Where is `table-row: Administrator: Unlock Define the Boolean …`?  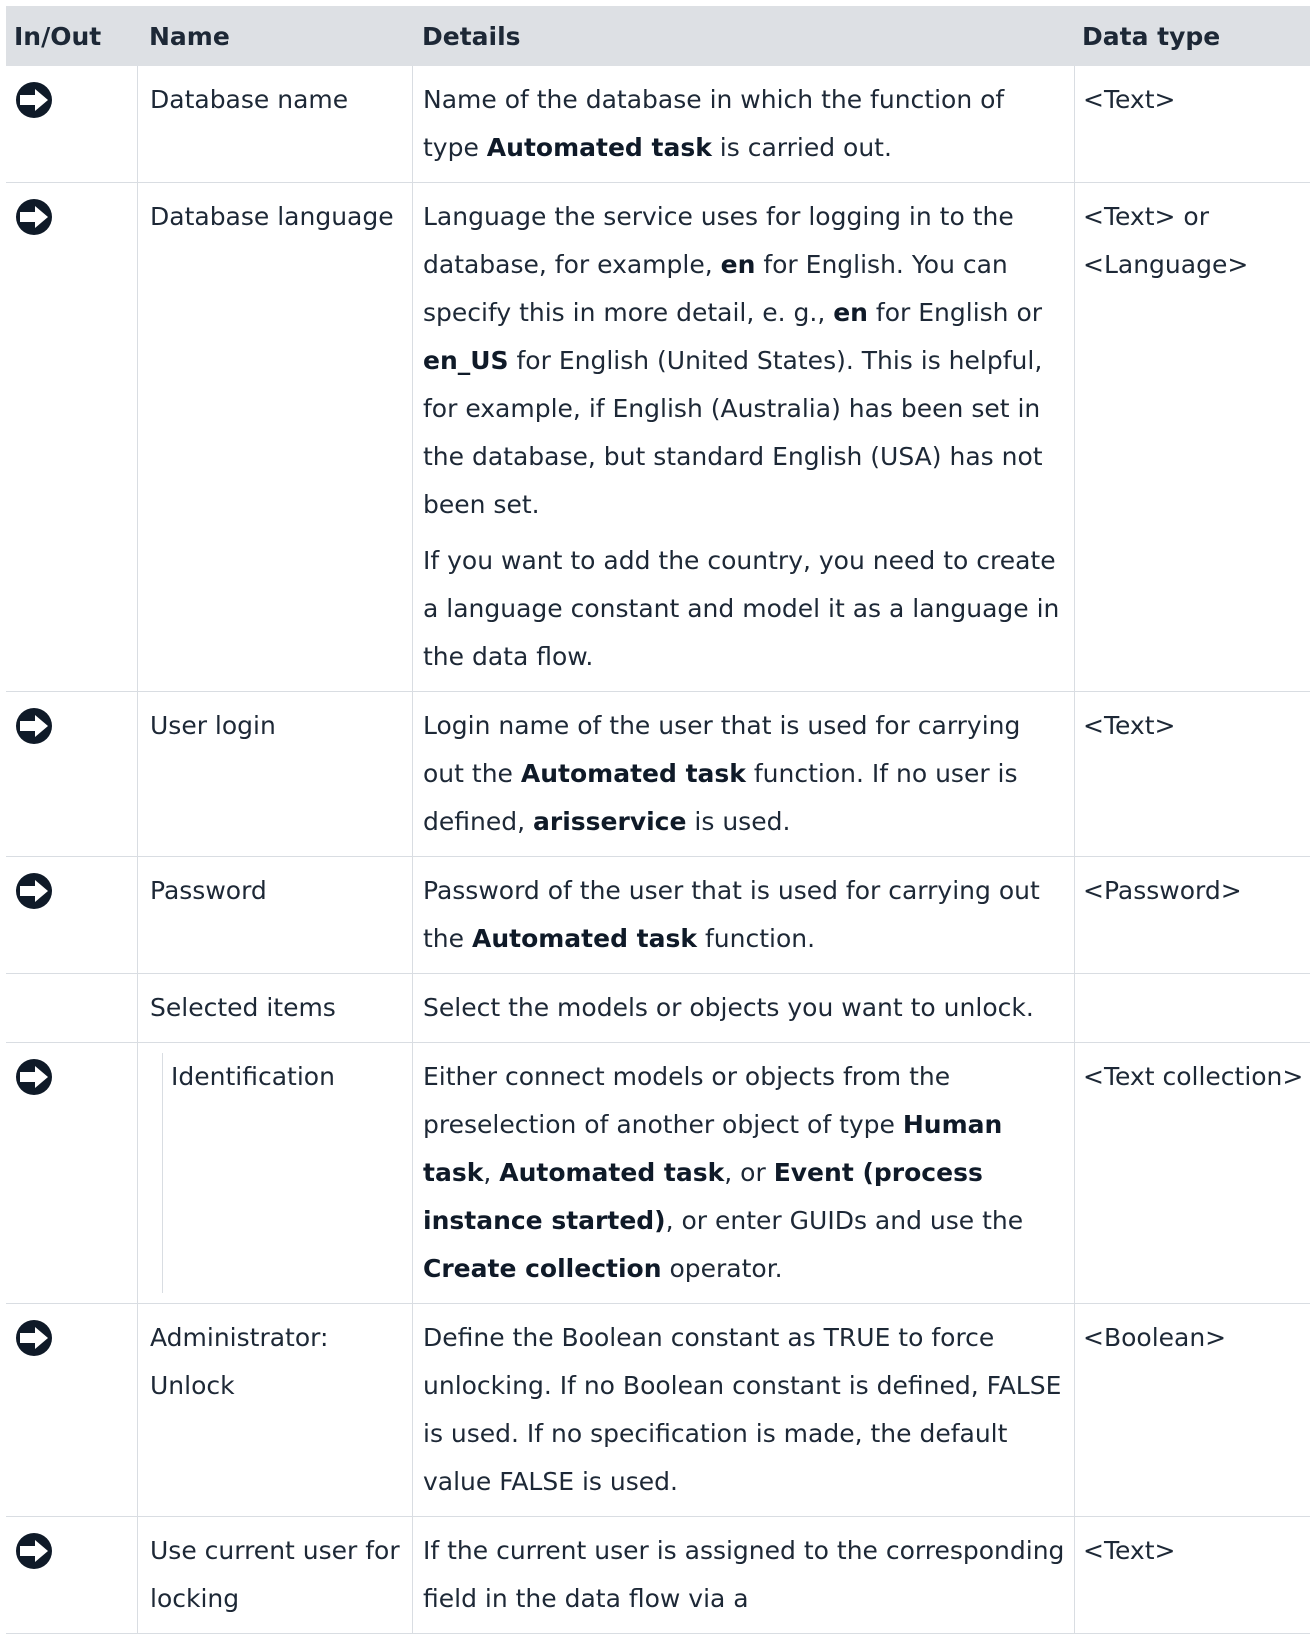
table-row: Administrator: Unlock Define the Boolean … is located at coordinates (658, 1410).